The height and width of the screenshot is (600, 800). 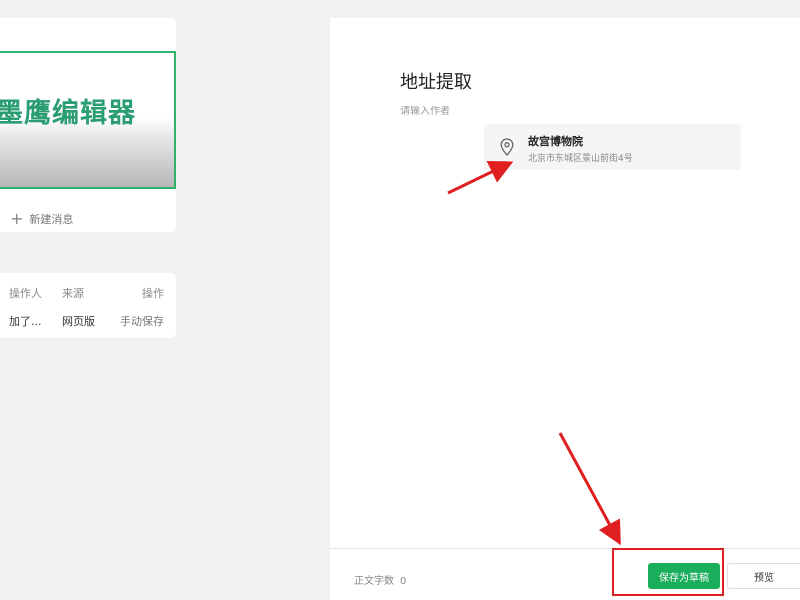 What do you see at coordinates (507, 147) in the screenshot?
I see `location-pin-icon` at bounding box center [507, 147].